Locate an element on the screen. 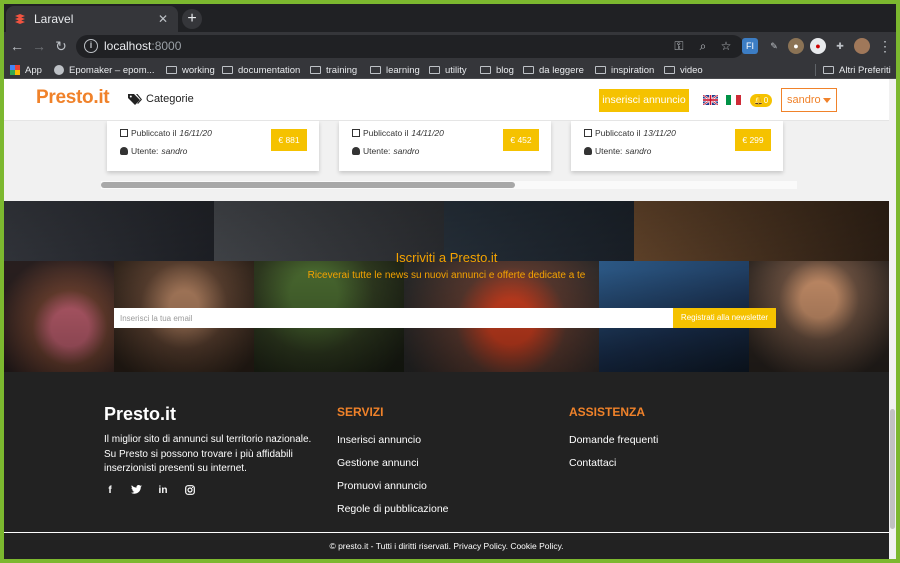  bookmark-apps: App is located at coordinates (26, 70).